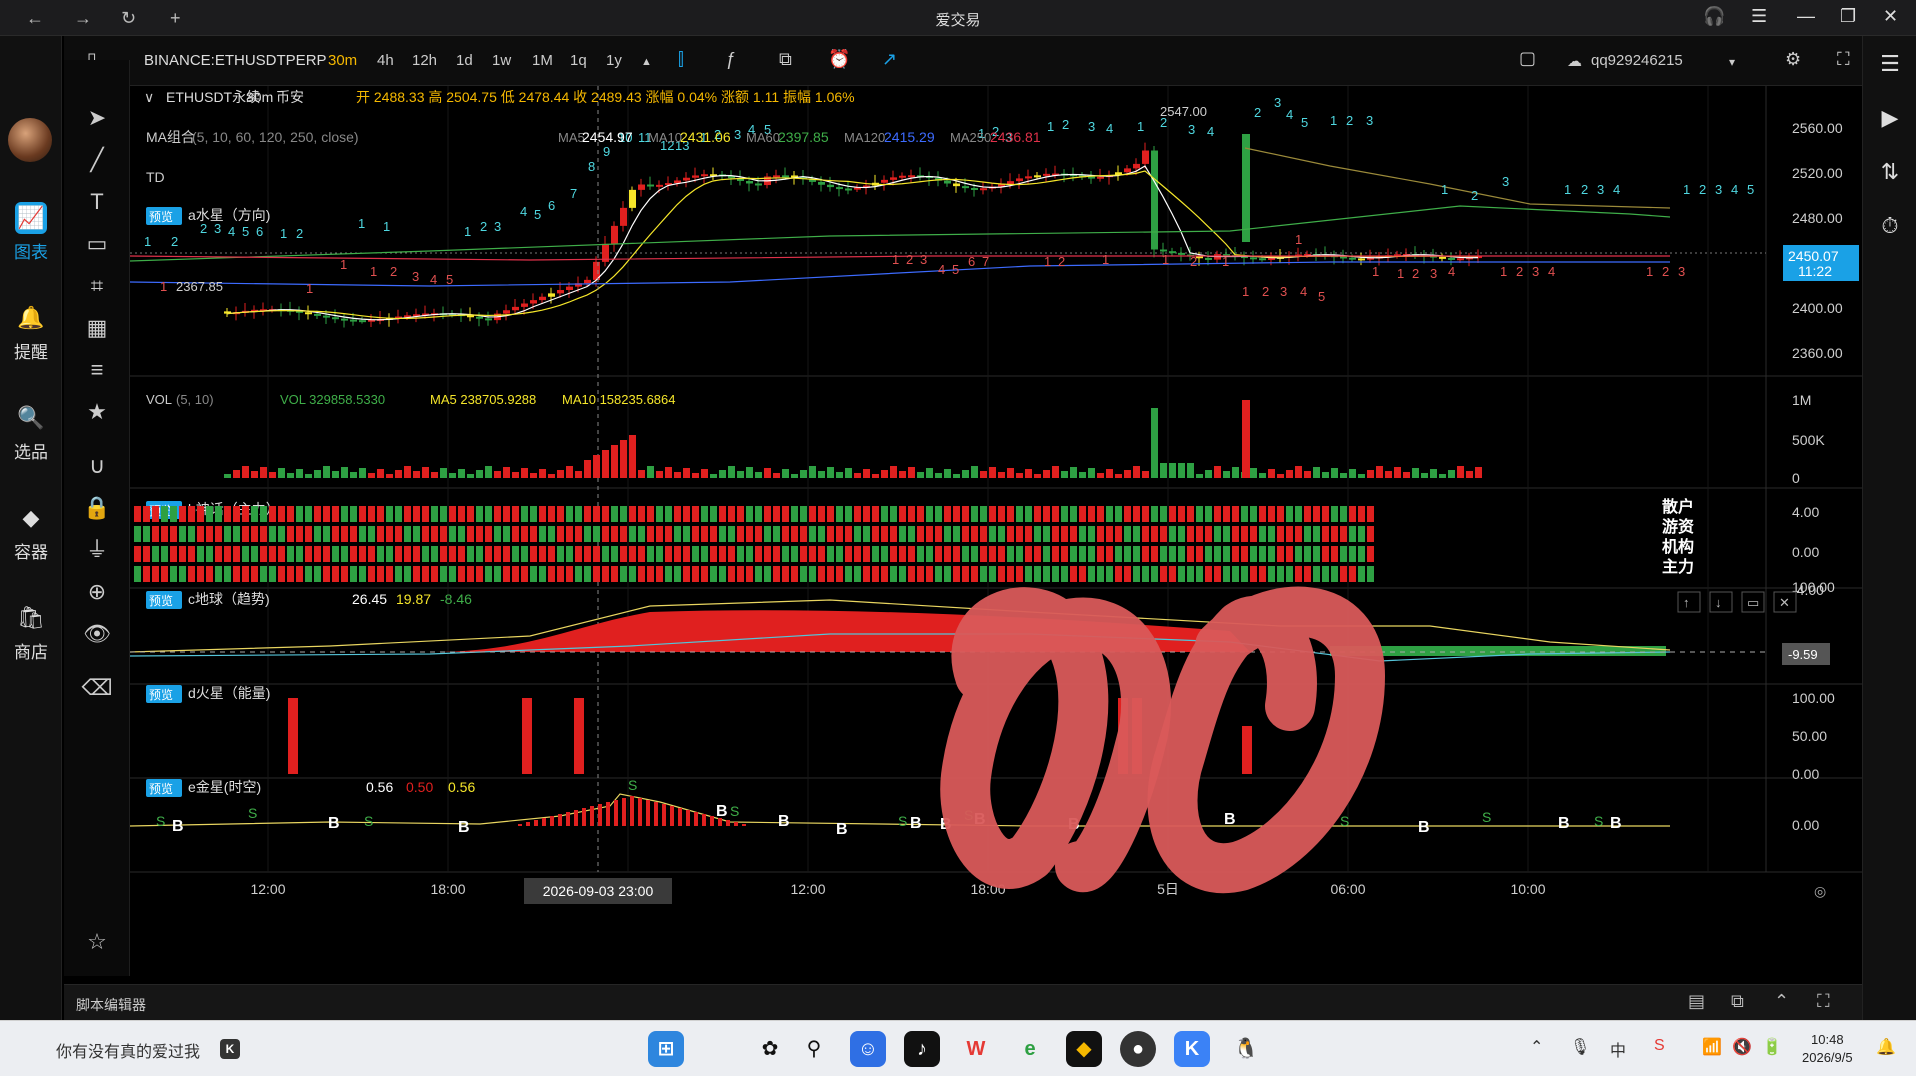 The height and width of the screenshot is (1076, 1916). What do you see at coordinates (1793, 59) in the screenshot?
I see `settings-icon: ⚙` at bounding box center [1793, 59].